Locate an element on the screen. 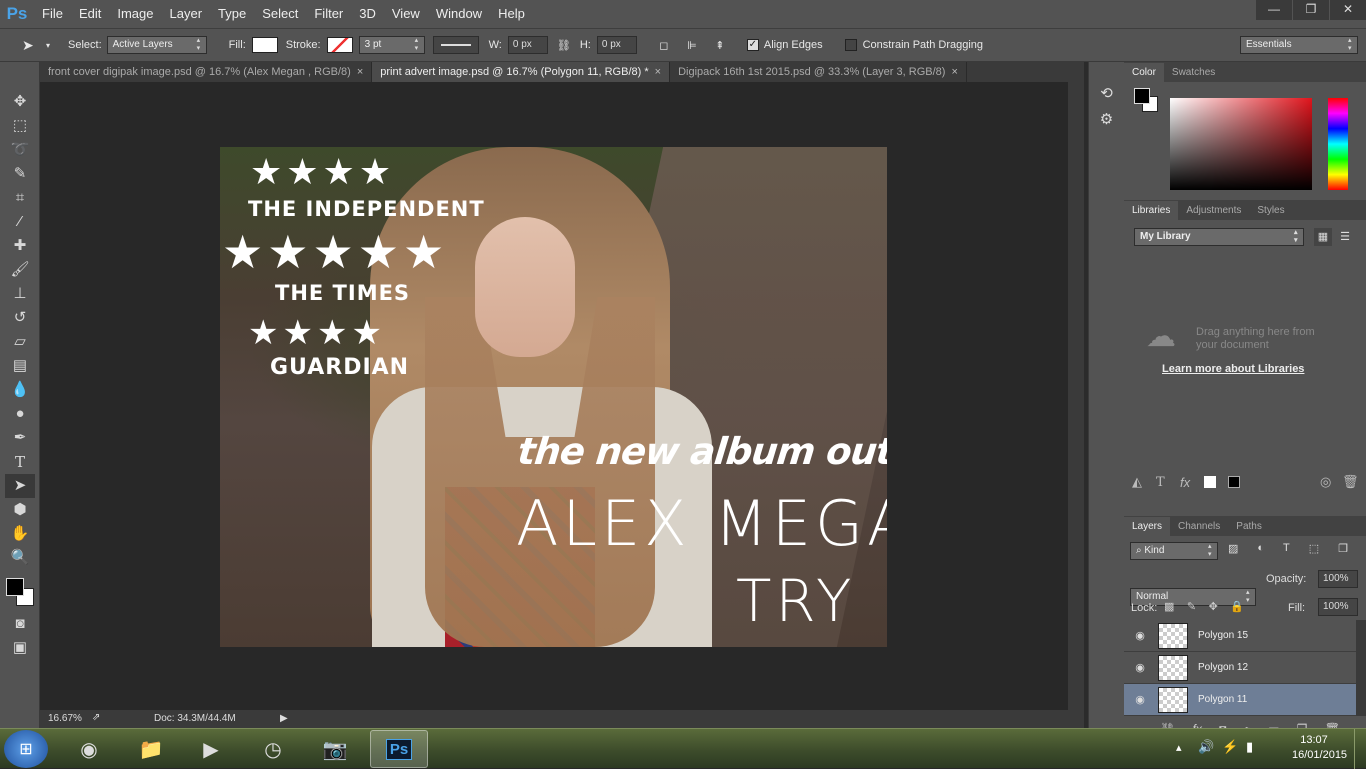 The height and width of the screenshot is (769, 1366). type-filter-icon: T is located at coordinates (1286, 548).